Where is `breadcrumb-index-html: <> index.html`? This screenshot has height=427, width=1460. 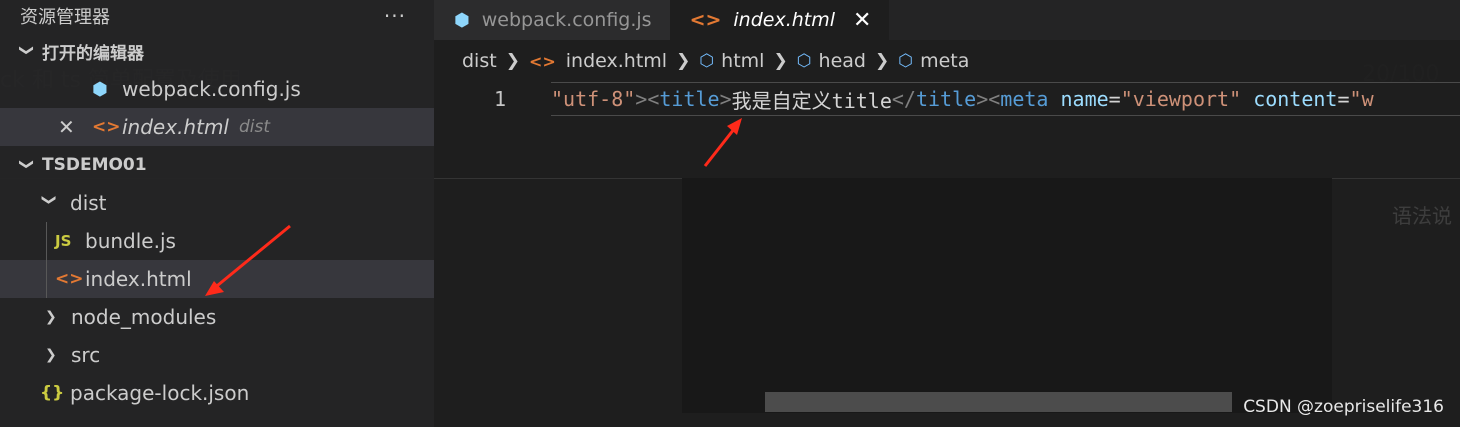
breadcrumb-index-html: <> index.html is located at coordinates (598, 61).